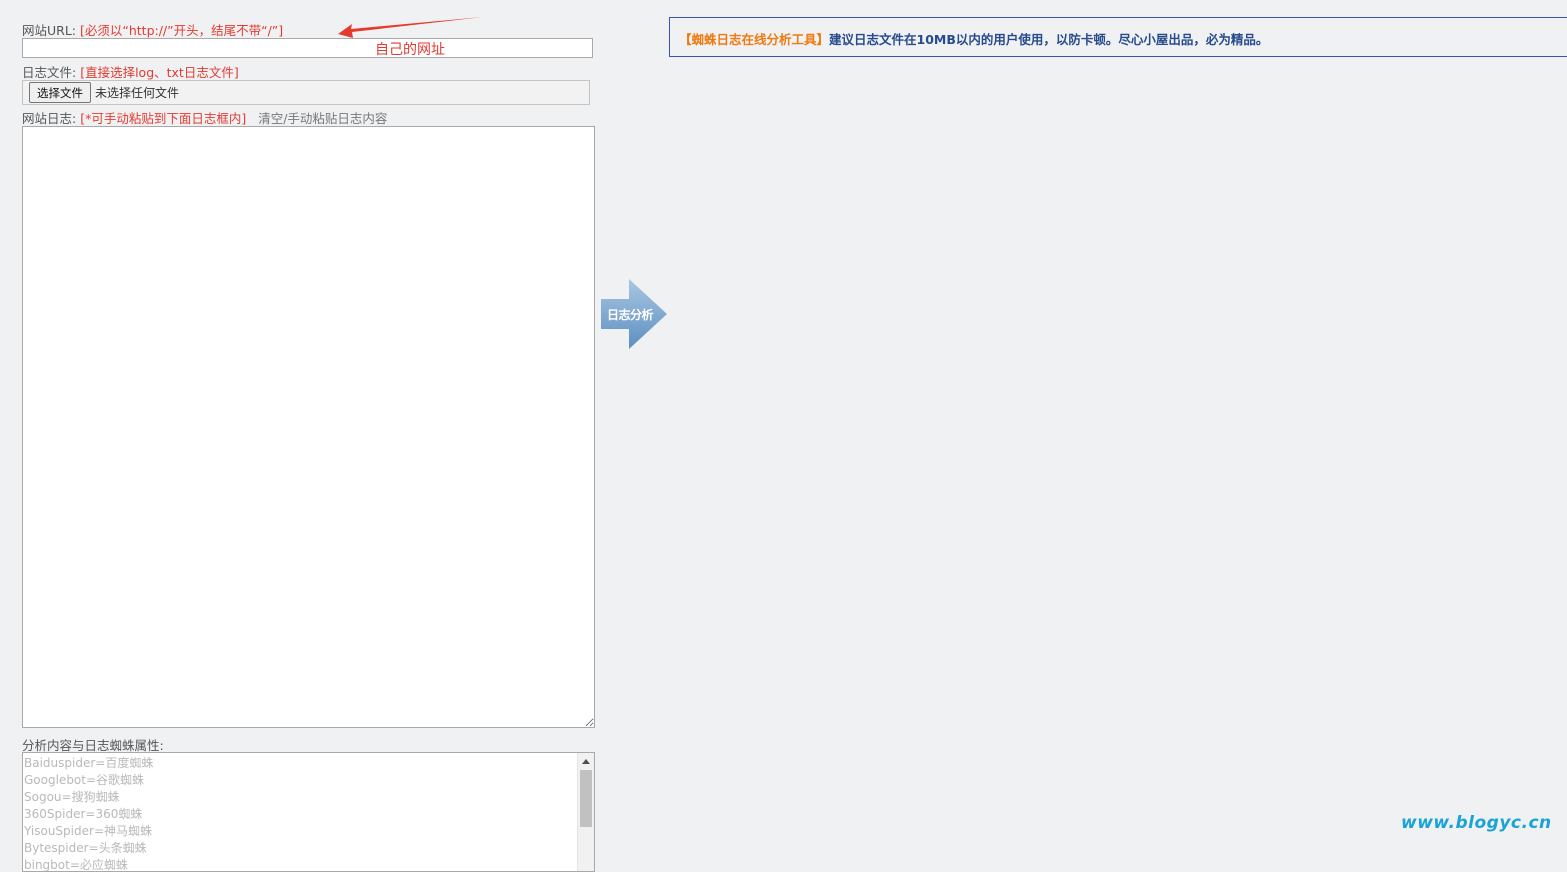 The image size is (1567, 872). I want to click on url-hint: [必须以“http://”开头，结尾不带“/”], so click(182, 30).